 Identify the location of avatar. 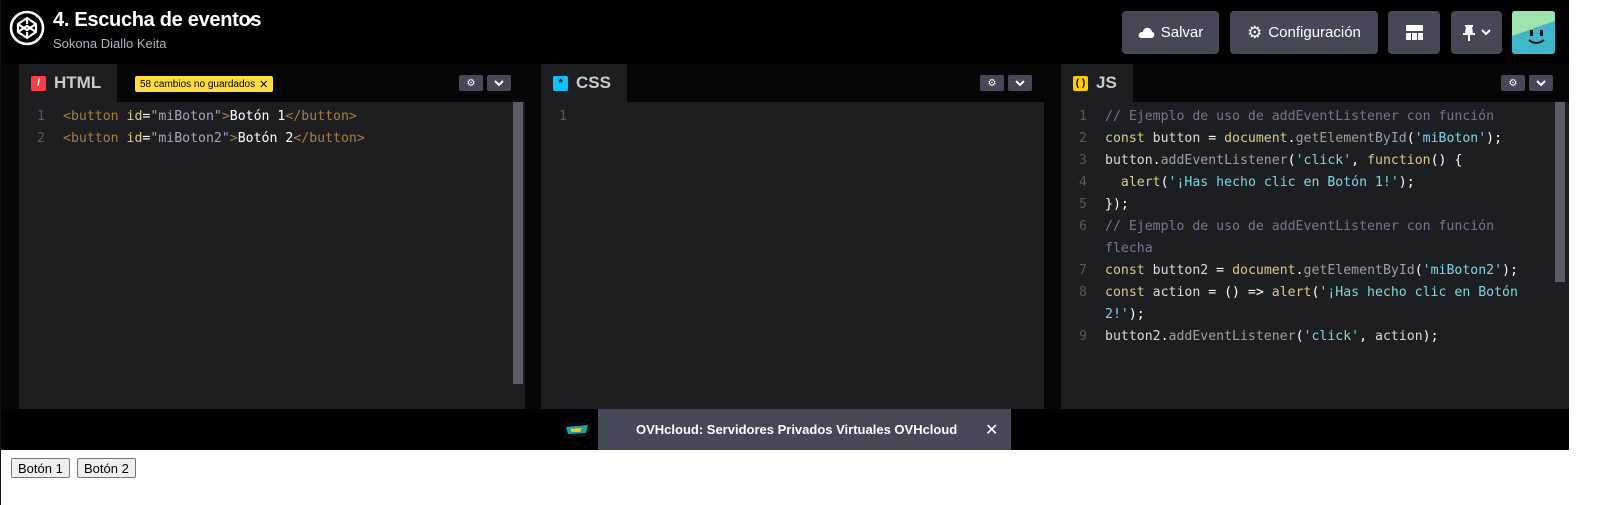
(1533, 32).